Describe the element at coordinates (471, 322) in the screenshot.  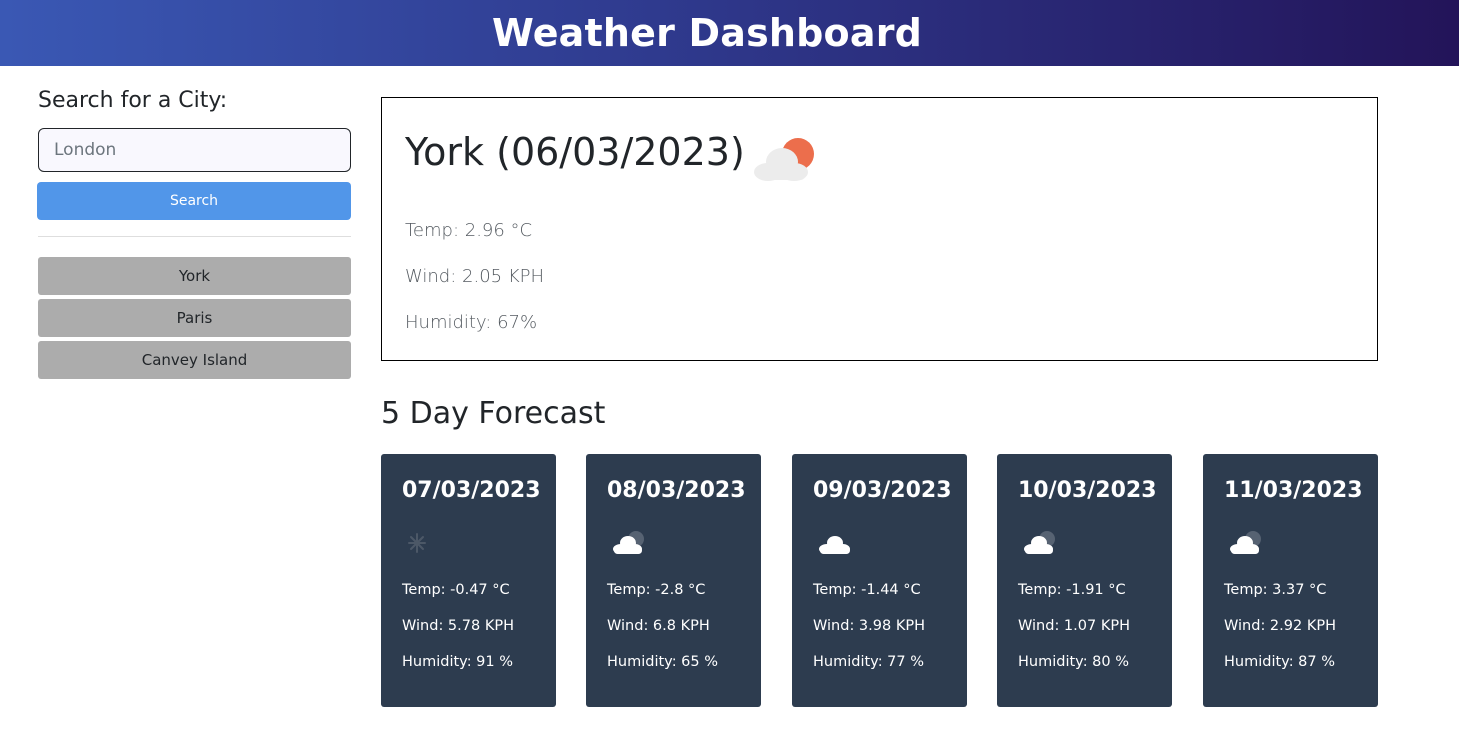
I see `current-humidity: Humidity: 67%` at that location.